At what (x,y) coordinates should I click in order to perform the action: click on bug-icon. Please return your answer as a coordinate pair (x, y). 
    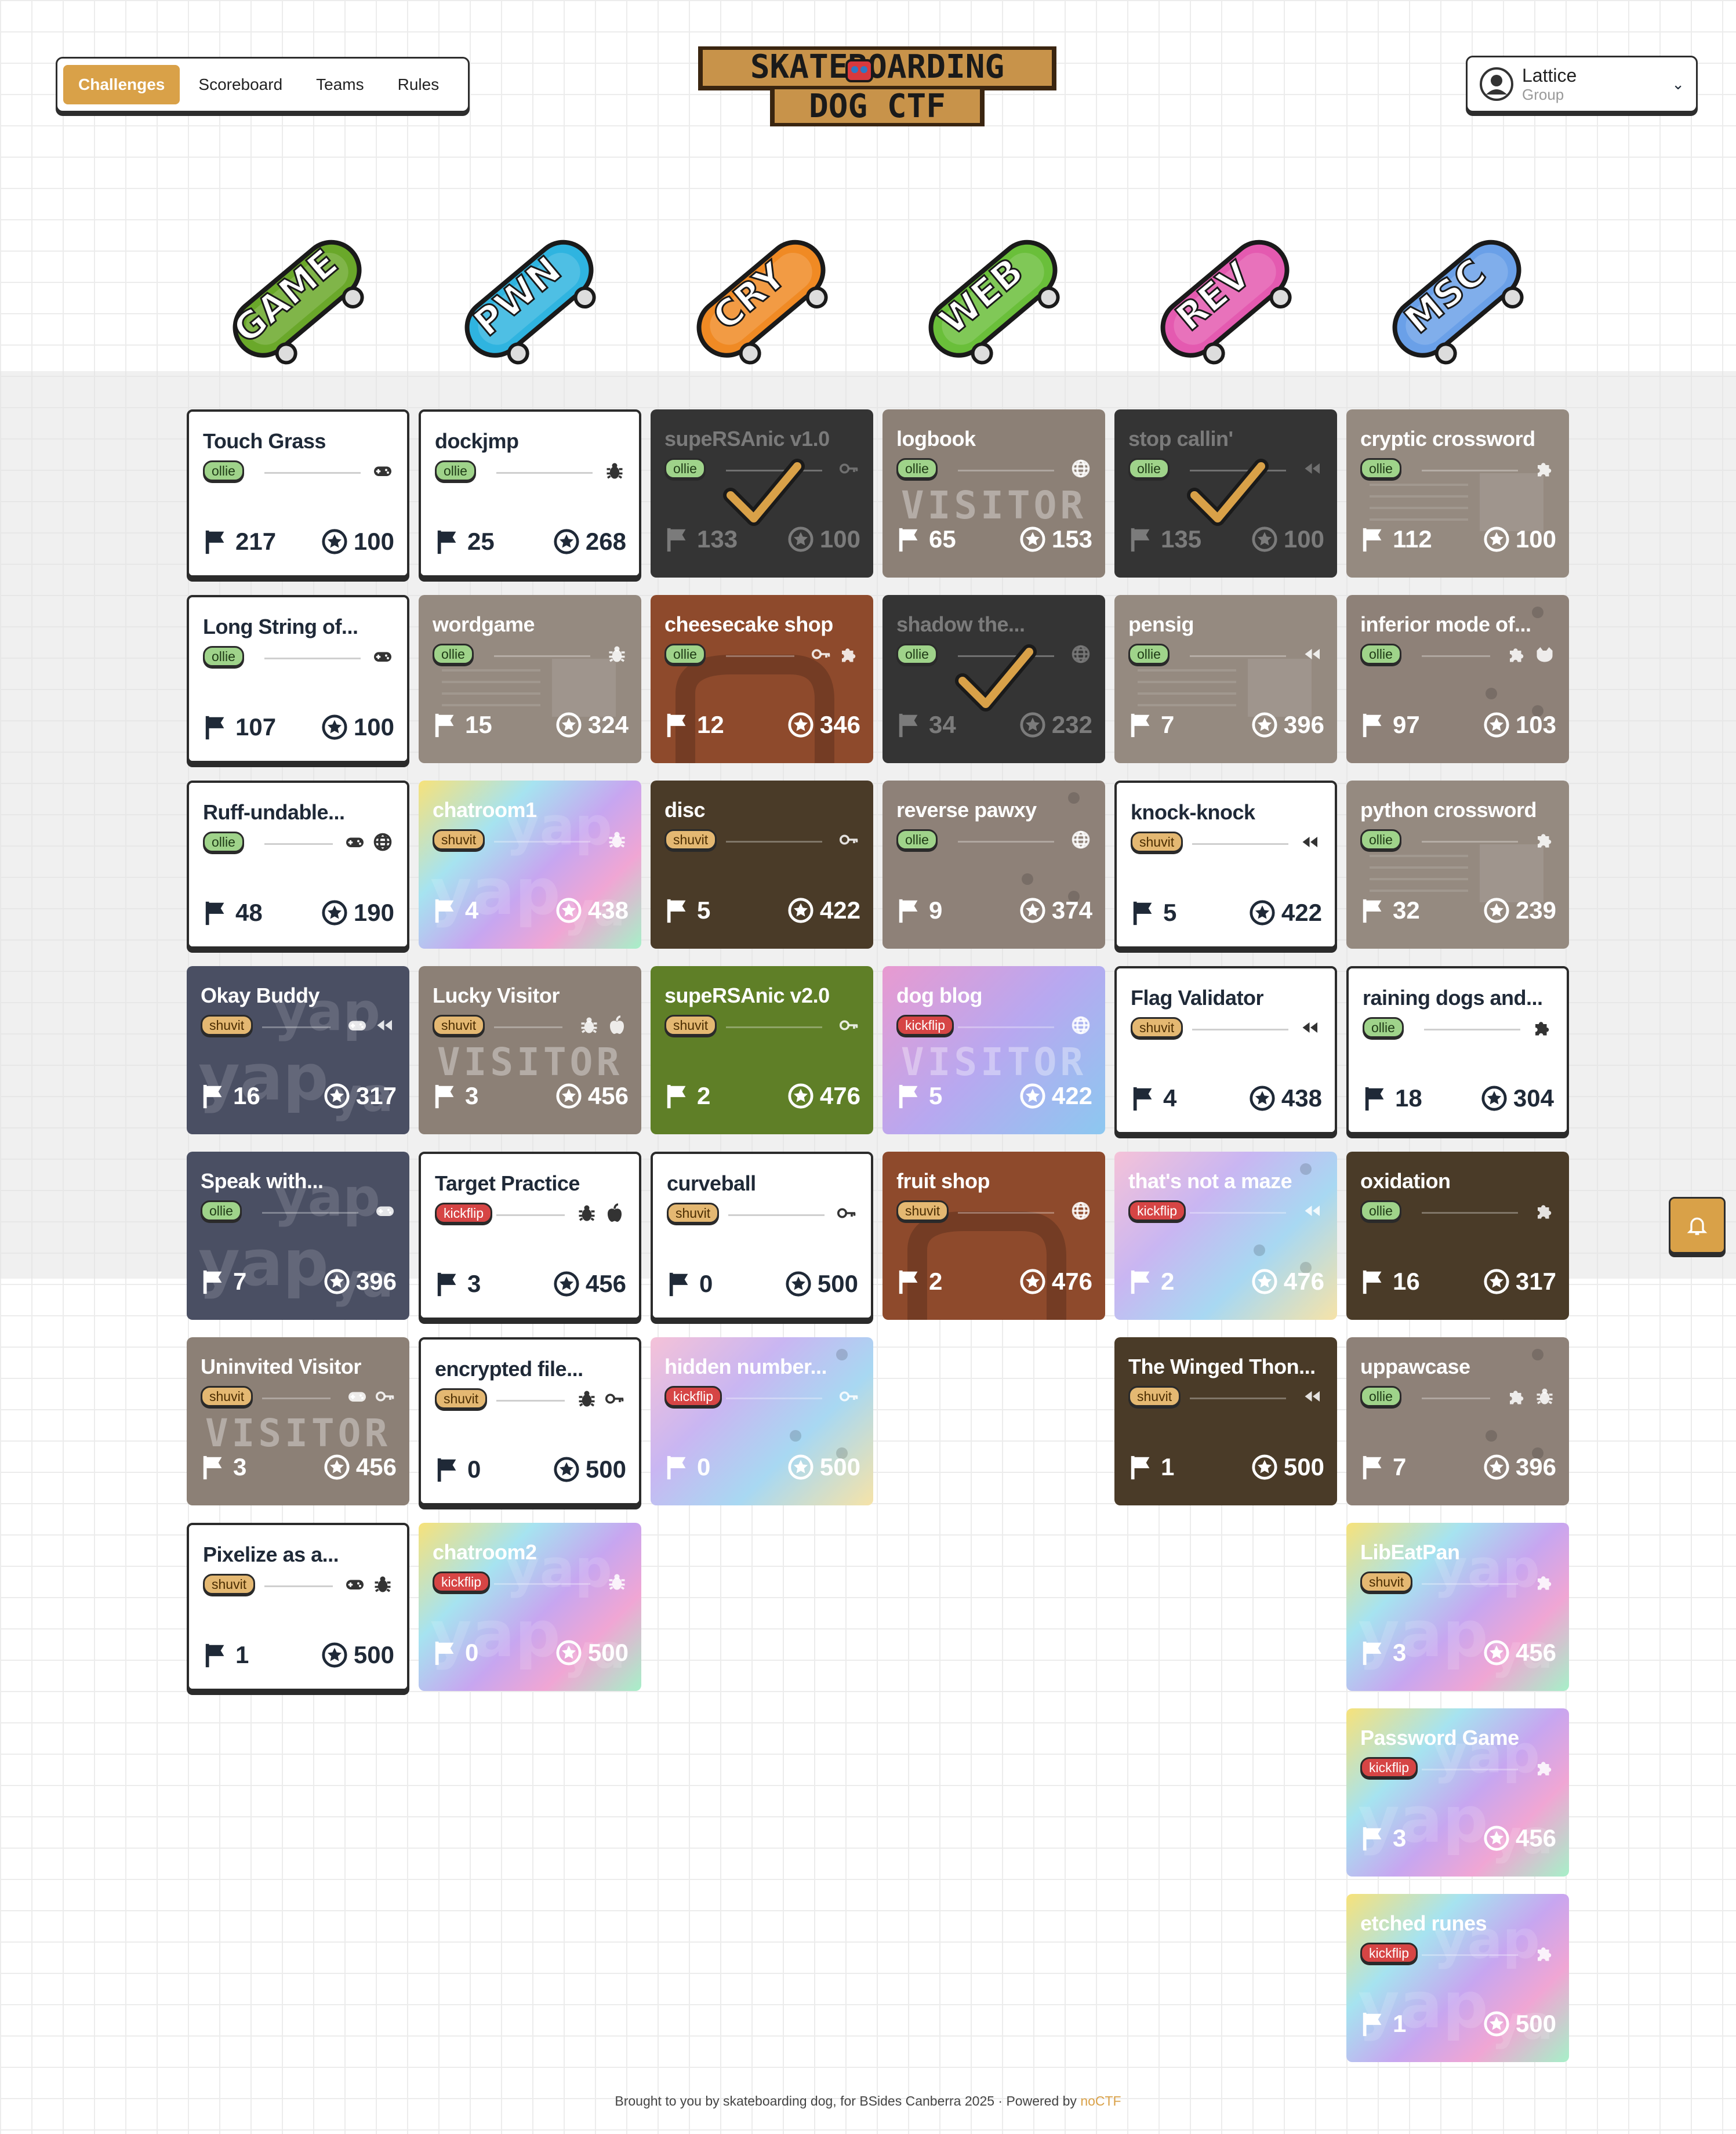
    Looking at the image, I should click on (383, 1584).